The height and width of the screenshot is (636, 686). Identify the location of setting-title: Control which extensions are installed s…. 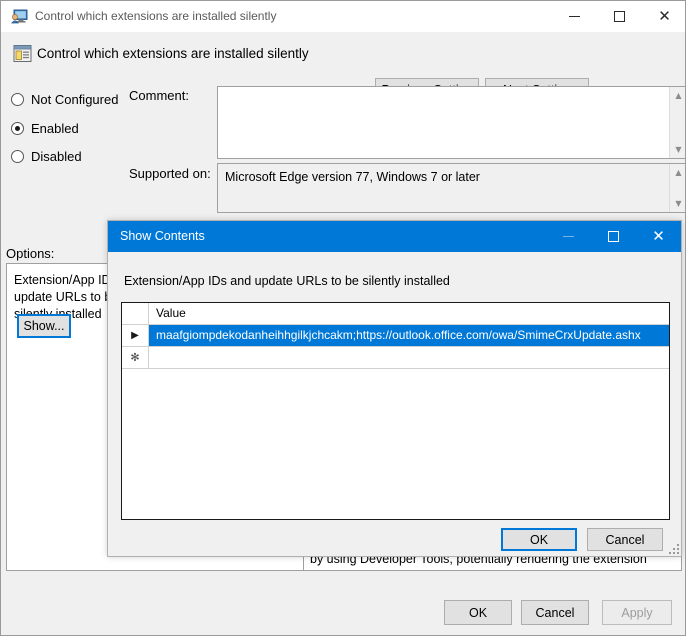
(173, 53).